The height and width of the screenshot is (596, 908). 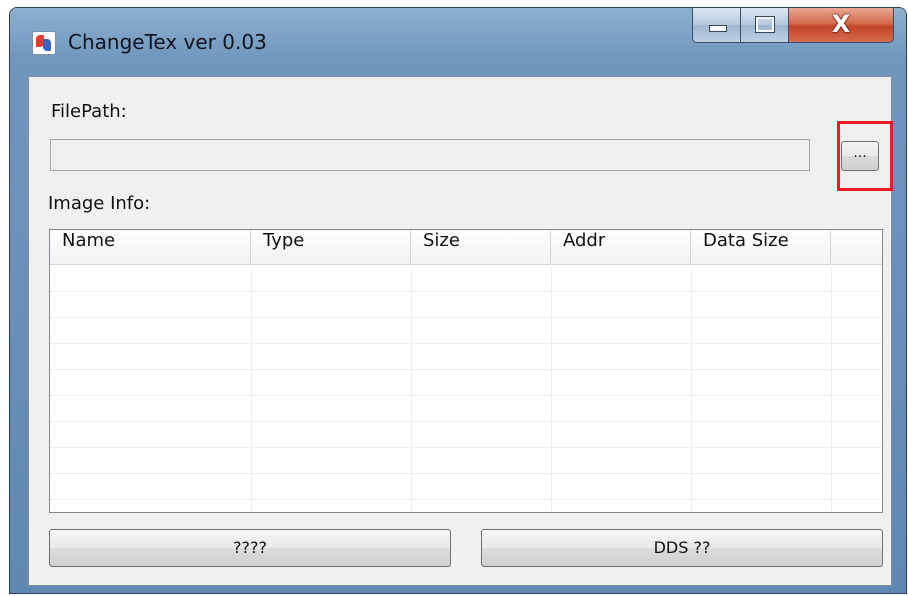 I want to click on close-icon: X, so click(x=841, y=24).